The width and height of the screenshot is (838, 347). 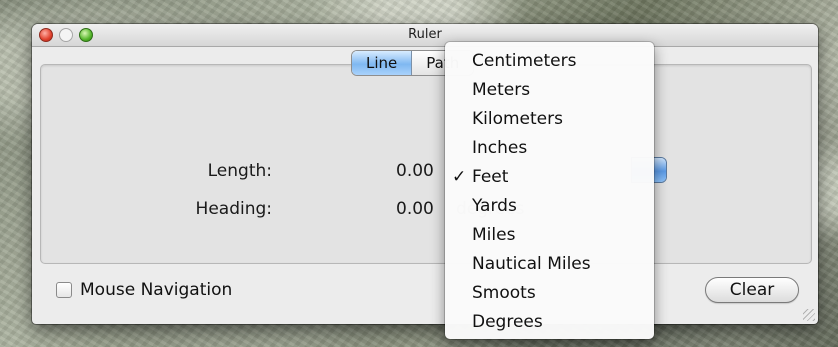 What do you see at coordinates (459, 177) in the screenshot?
I see `checkmark-icon: ✓` at bounding box center [459, 177].